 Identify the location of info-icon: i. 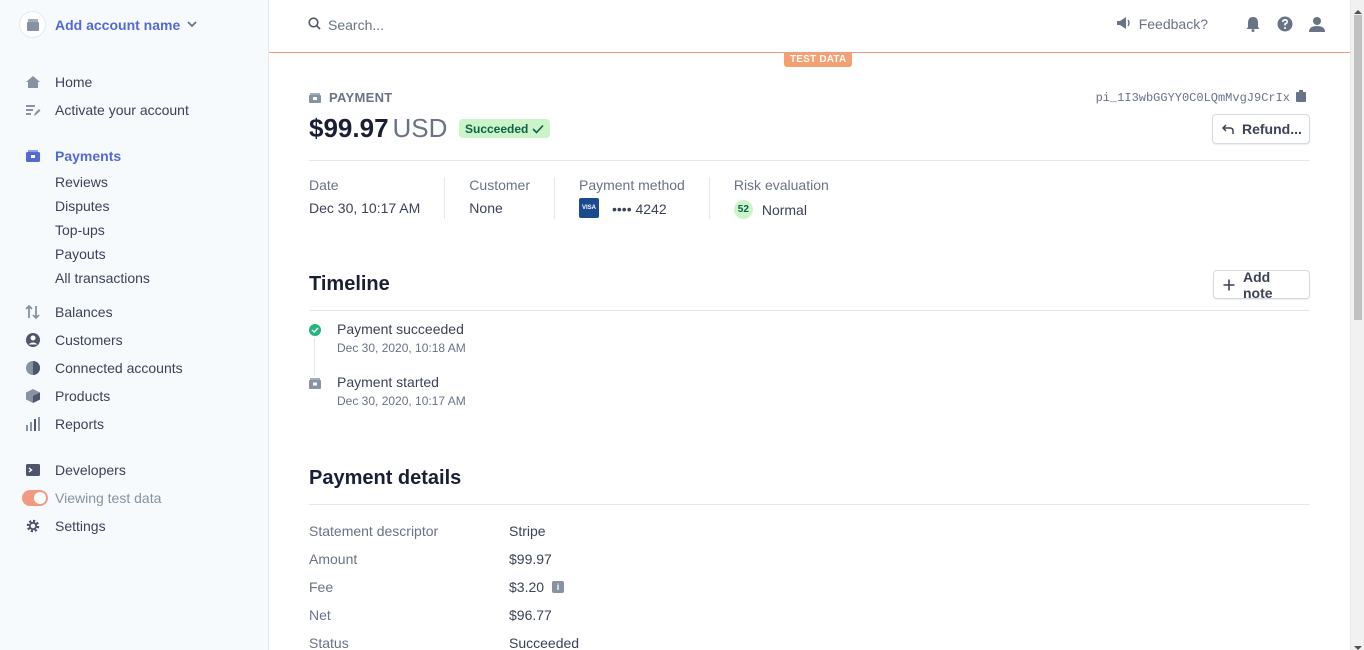
(558, 587).